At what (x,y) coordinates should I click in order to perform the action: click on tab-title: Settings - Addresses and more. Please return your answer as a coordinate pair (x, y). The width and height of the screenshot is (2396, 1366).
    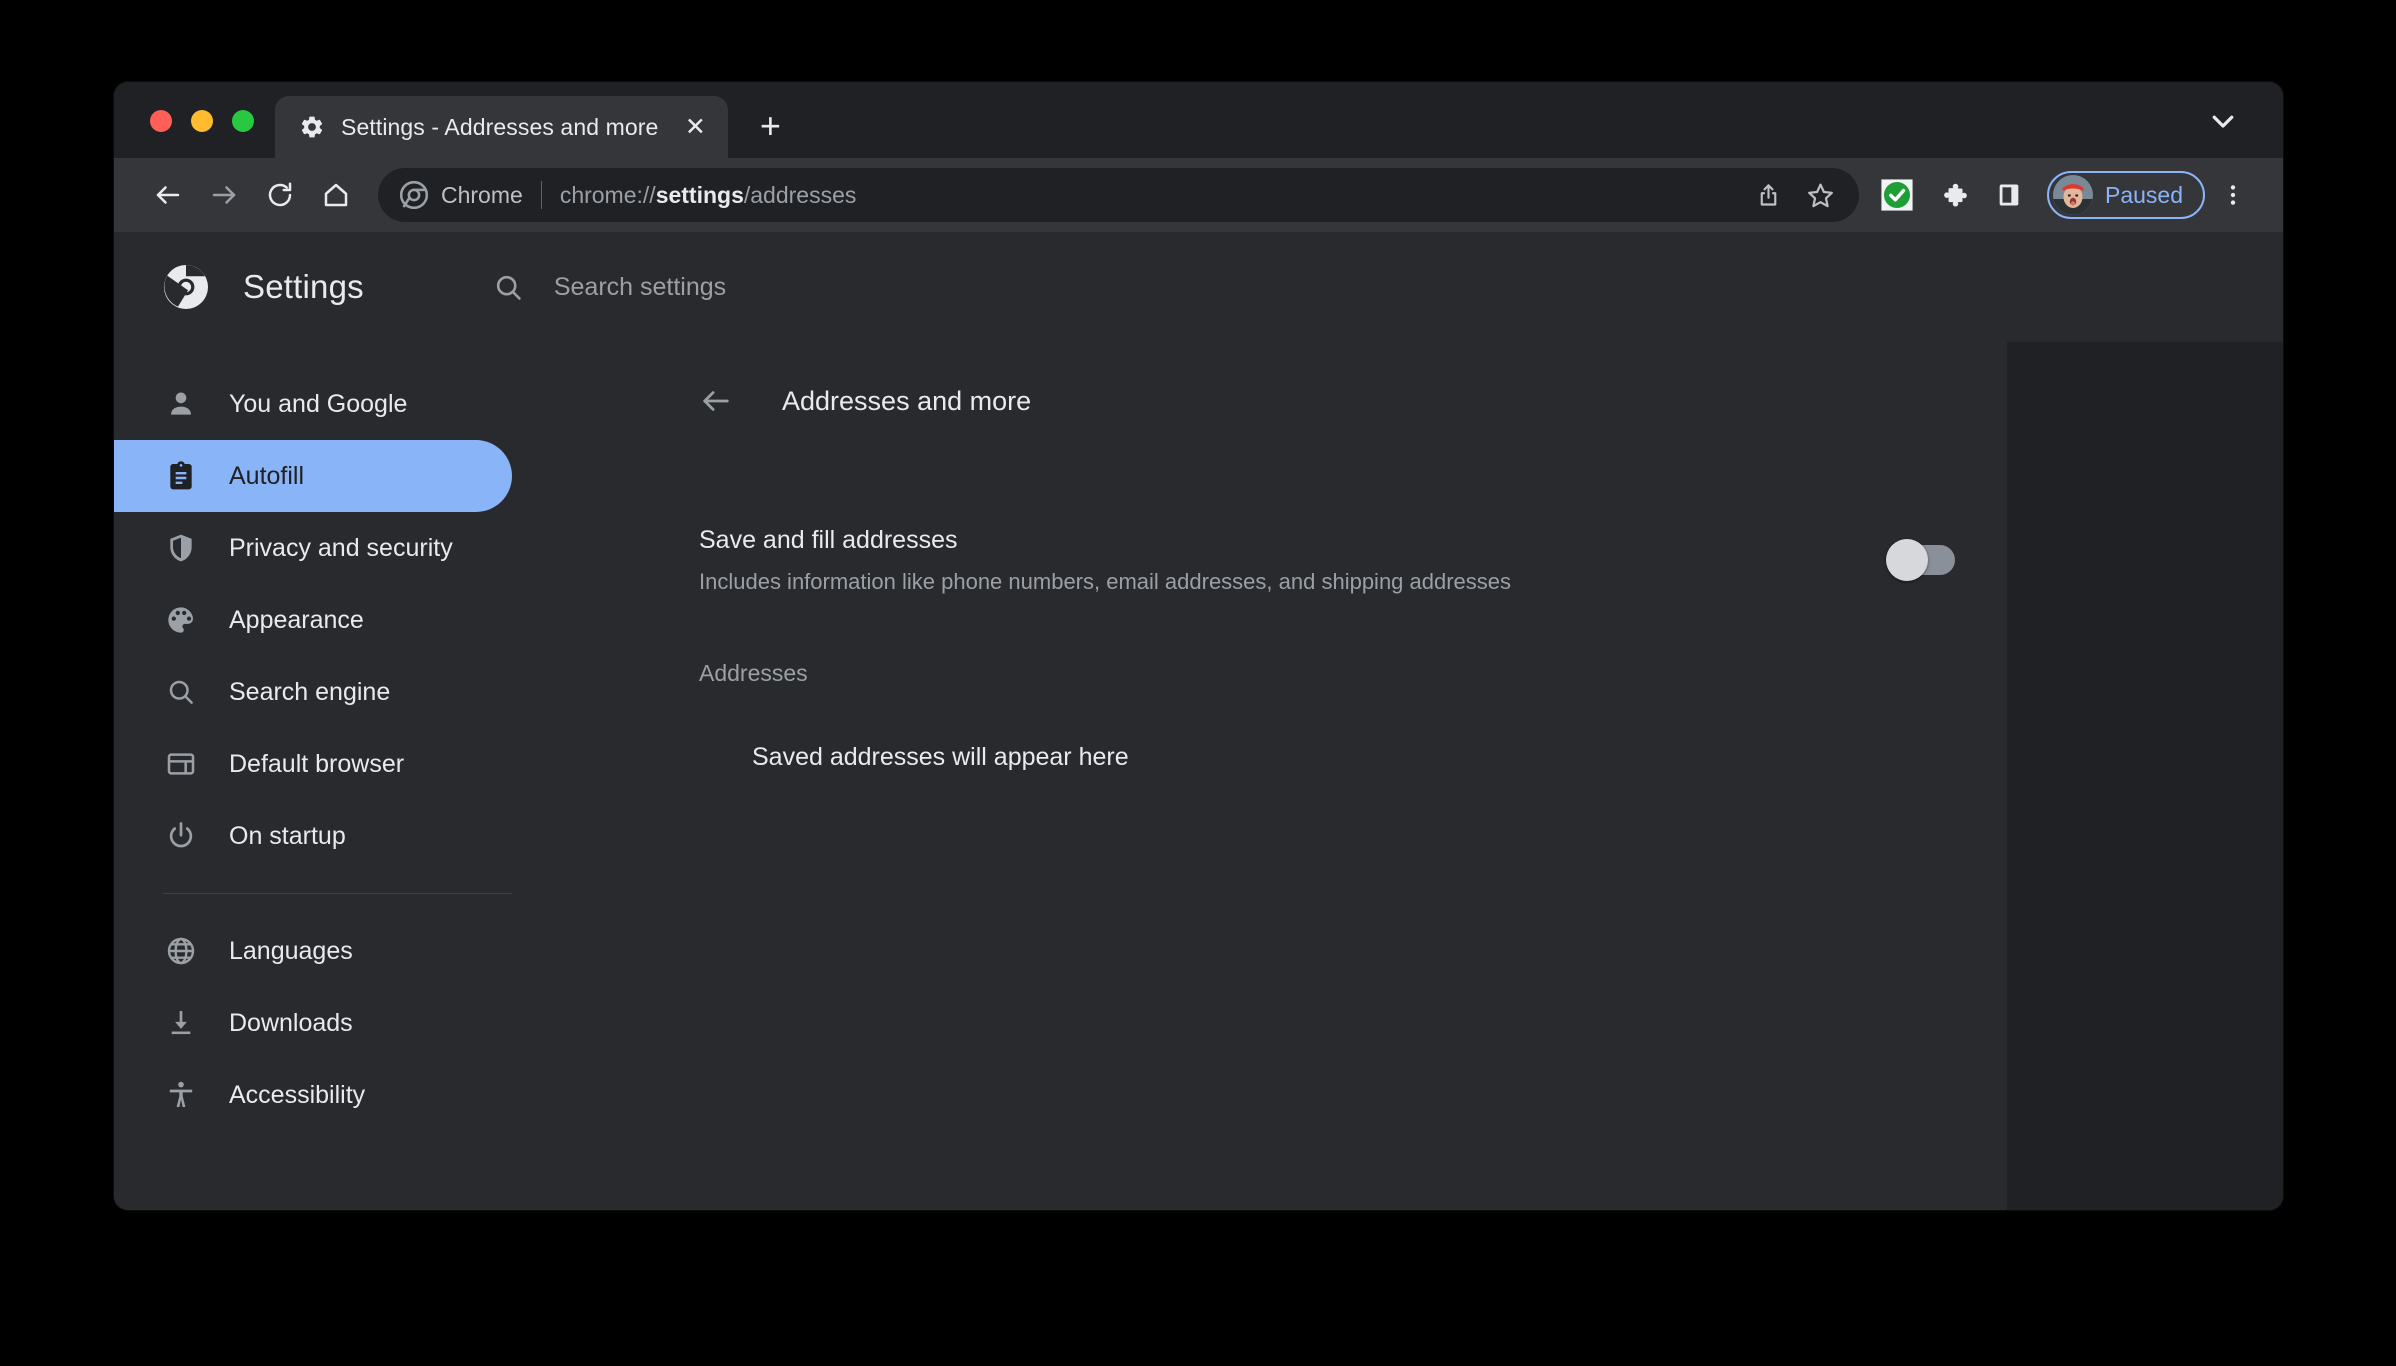
    Looking at the image, I should click on (500, 126).